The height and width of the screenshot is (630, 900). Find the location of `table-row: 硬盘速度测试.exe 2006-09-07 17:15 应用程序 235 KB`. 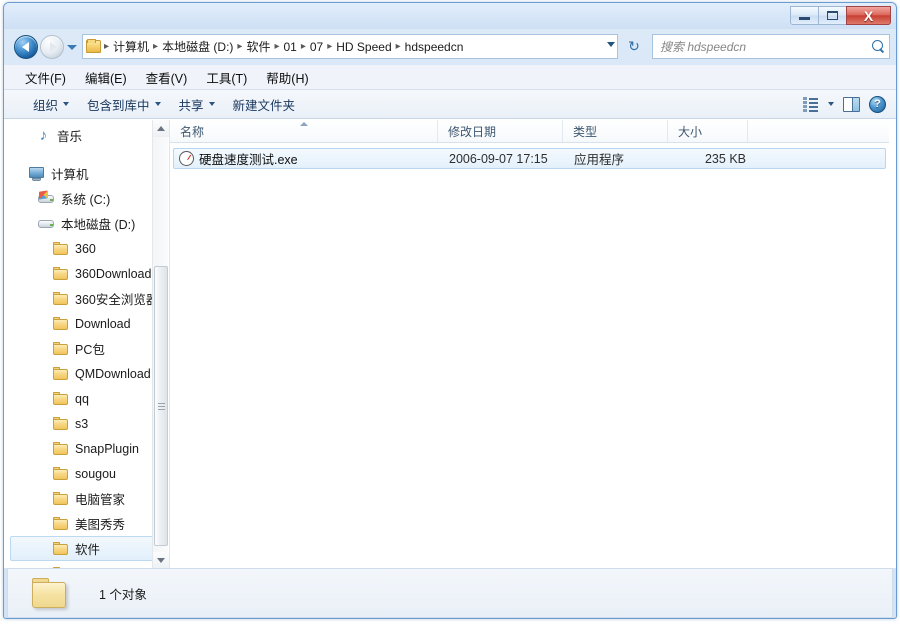

table-row: 硬盘速度测试.exe 2006-09-07 17:15 应用程序 235 KB is located at coordinates (529, 158).